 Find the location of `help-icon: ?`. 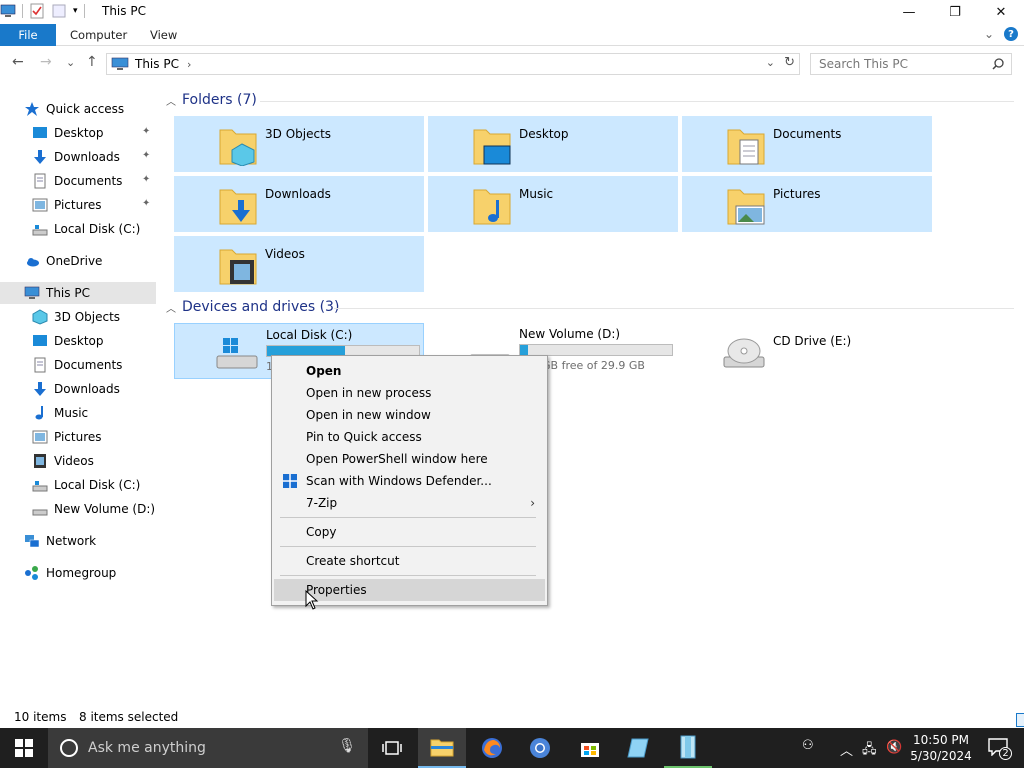

help-icon: ? is located at coordinates (1011, 34).